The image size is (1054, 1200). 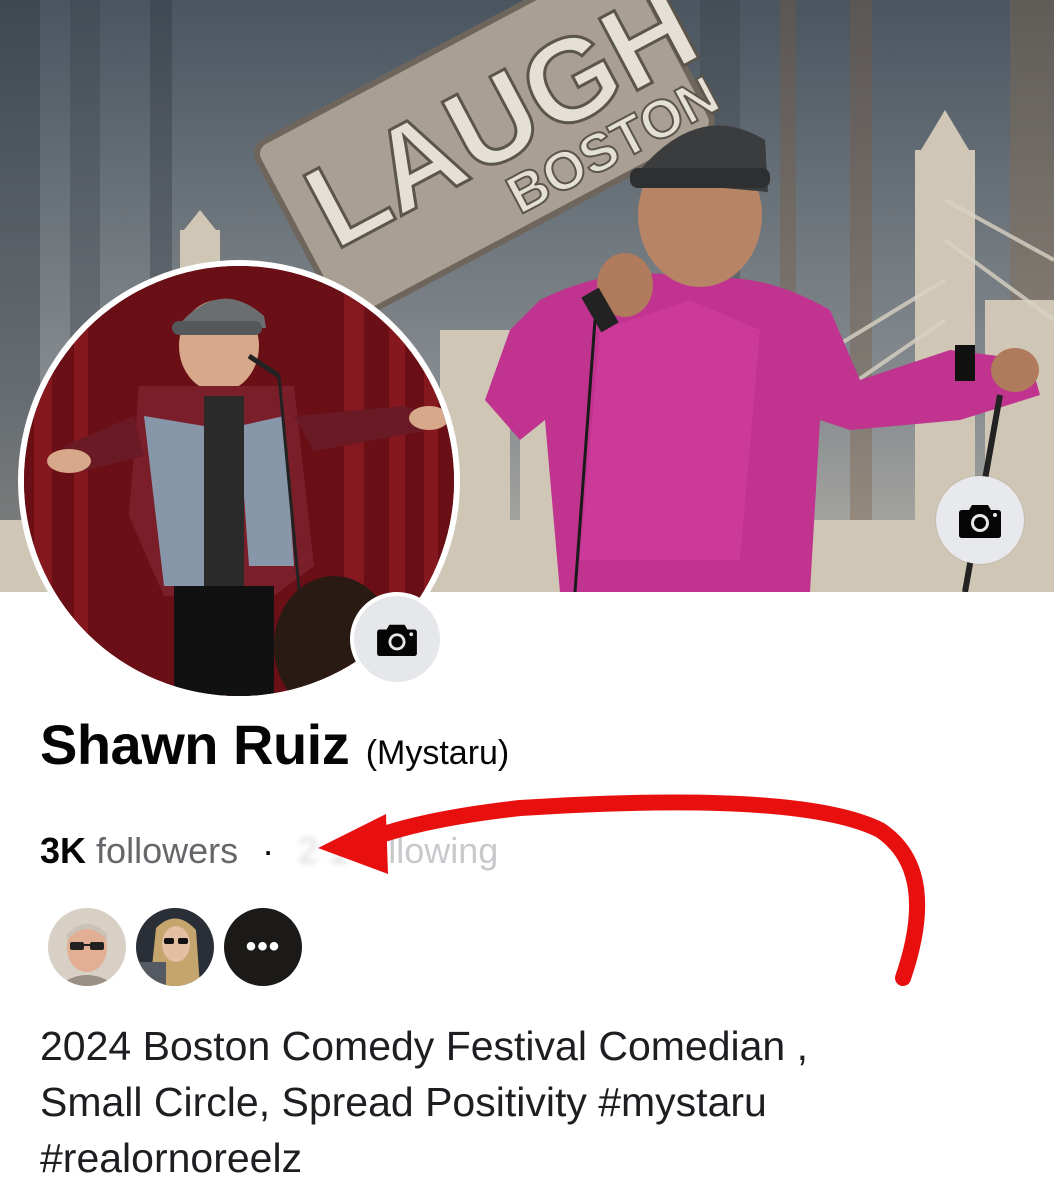 I want to click on following-label: following, so click(x=428, y=850).